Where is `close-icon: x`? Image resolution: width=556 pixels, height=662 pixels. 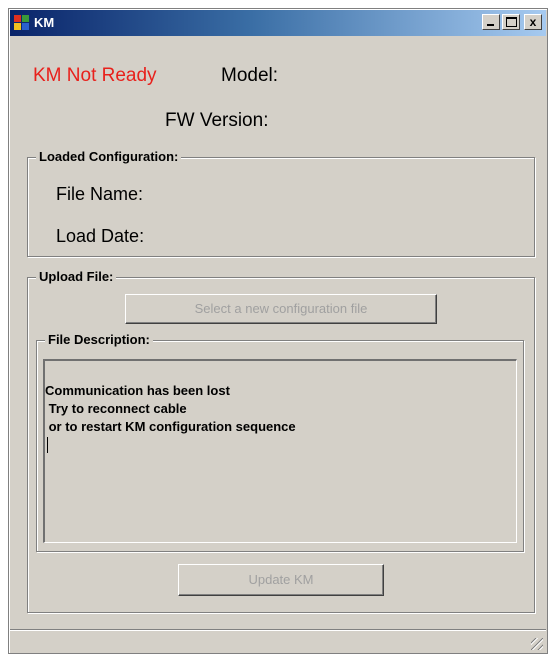 close-icon: x is located at coordinates (533, 22).